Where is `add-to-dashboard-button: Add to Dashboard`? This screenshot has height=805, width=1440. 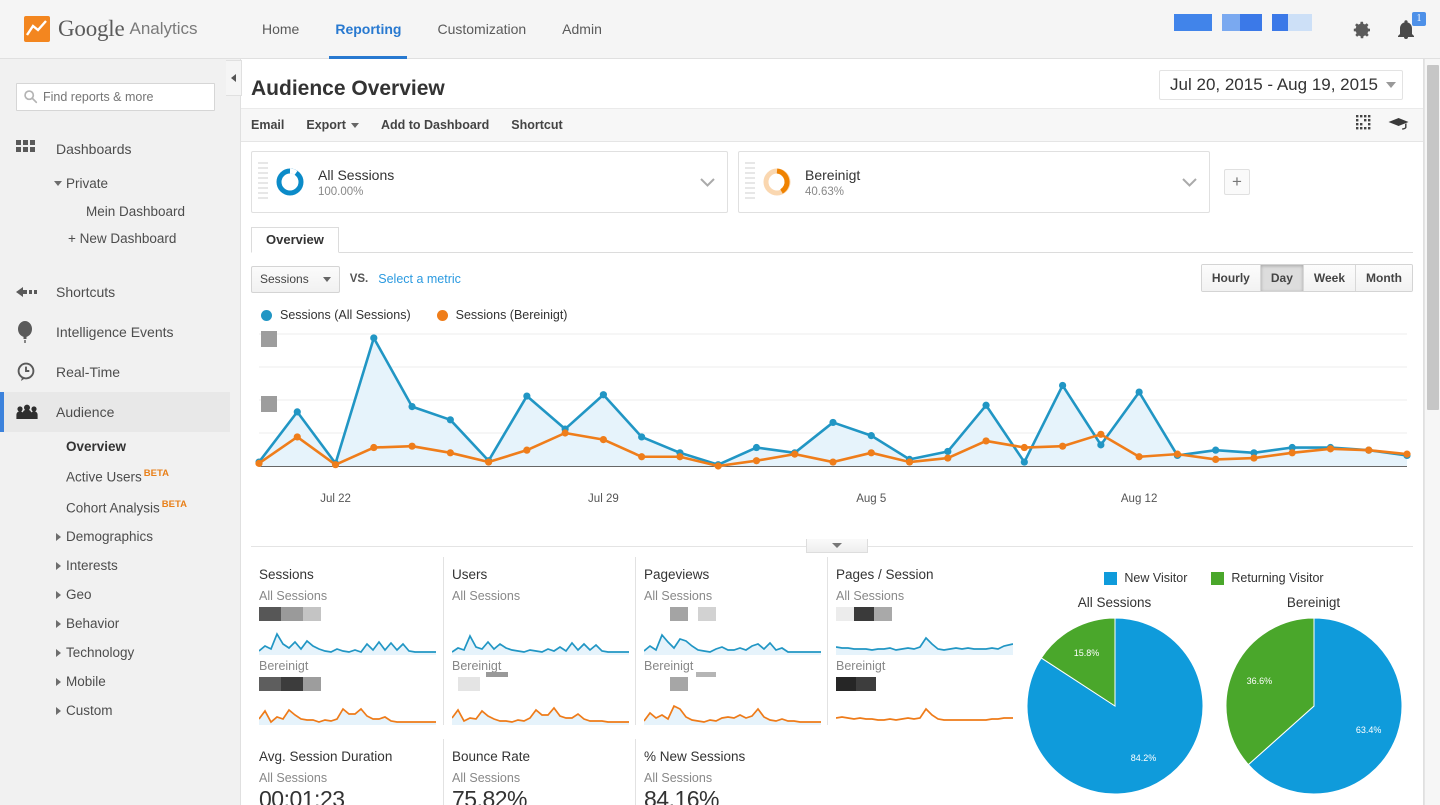 add-to-dashboard-button: Add to Dashboard is located at coordinates (435, 125).